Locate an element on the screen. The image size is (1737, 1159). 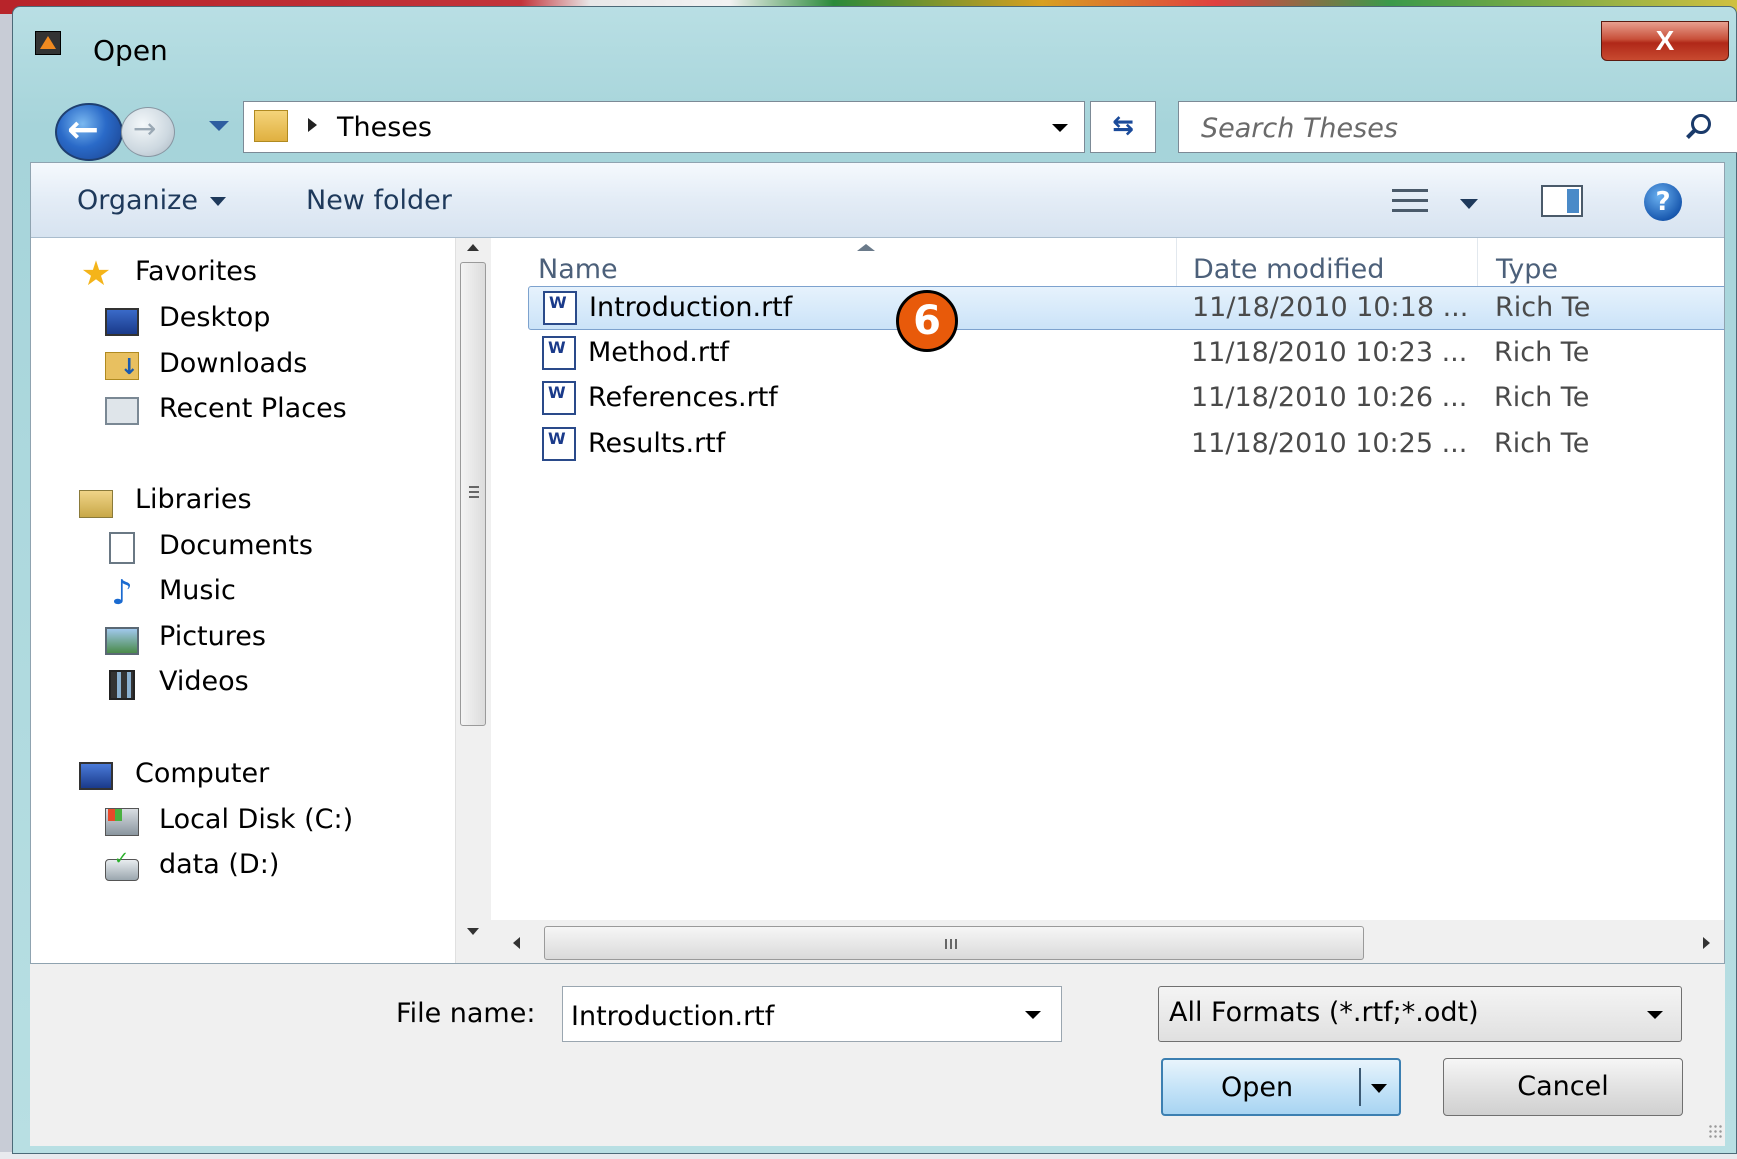
recent-places-icon is located at coordinates (122, 411).